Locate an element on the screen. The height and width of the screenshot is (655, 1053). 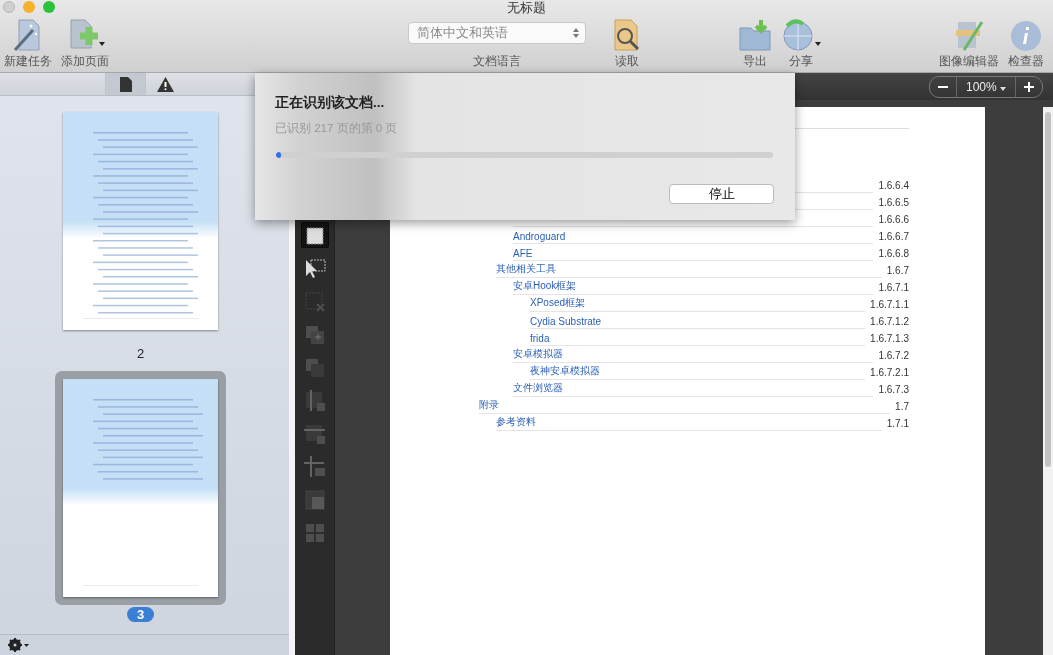
section-number: 1.6.7 is located at coordinates (897, 271).